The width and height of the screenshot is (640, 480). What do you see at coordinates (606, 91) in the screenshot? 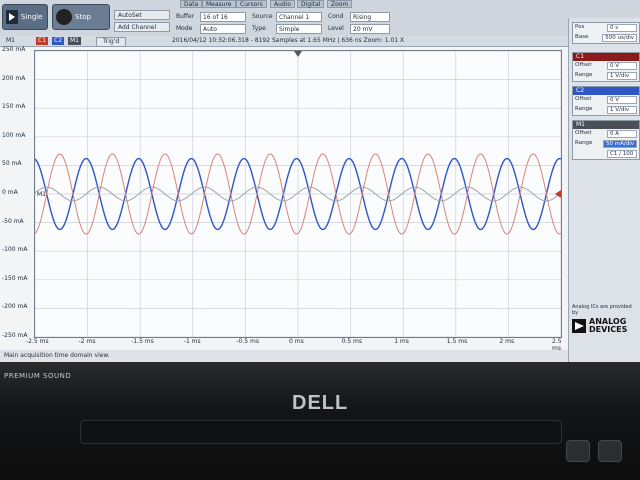
I see `c2-card-title: C2` at bounding box center [606, 91].